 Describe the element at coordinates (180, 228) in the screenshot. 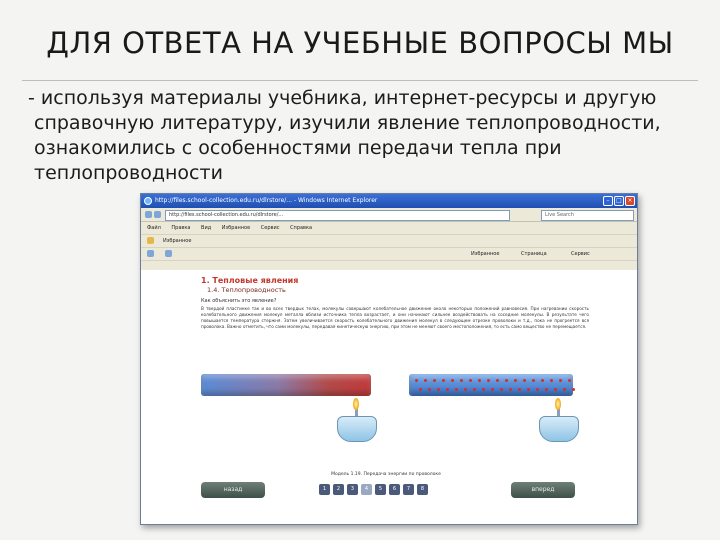

I see `menu-item: Правка` at that location.